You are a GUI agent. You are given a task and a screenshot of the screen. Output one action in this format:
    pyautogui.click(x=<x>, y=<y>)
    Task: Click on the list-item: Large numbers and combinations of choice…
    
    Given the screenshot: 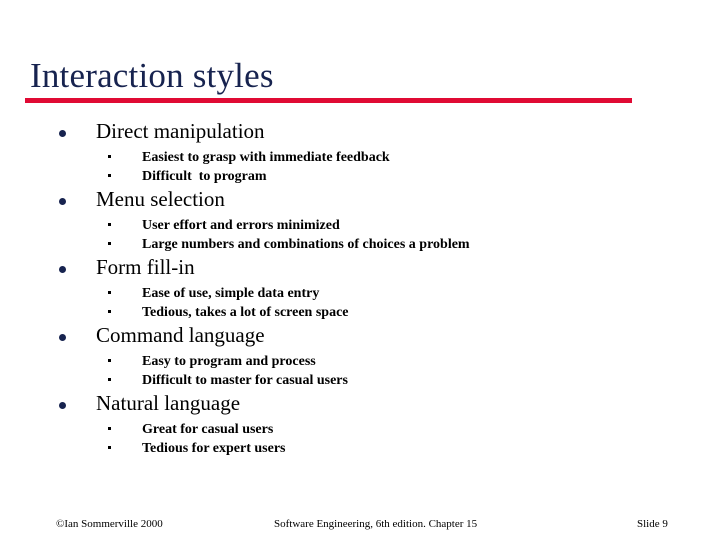 What is the action you would take?
    pyautogui.click(x=360, y=244)
    